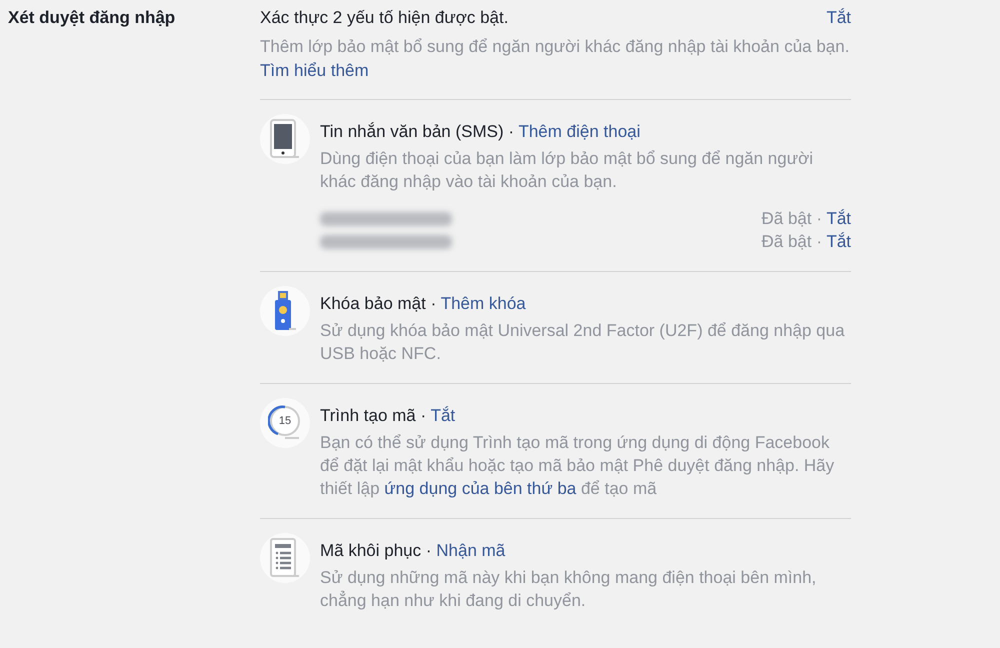  I want to click on method-action-link: Thêm khóa, so click(483, 303).